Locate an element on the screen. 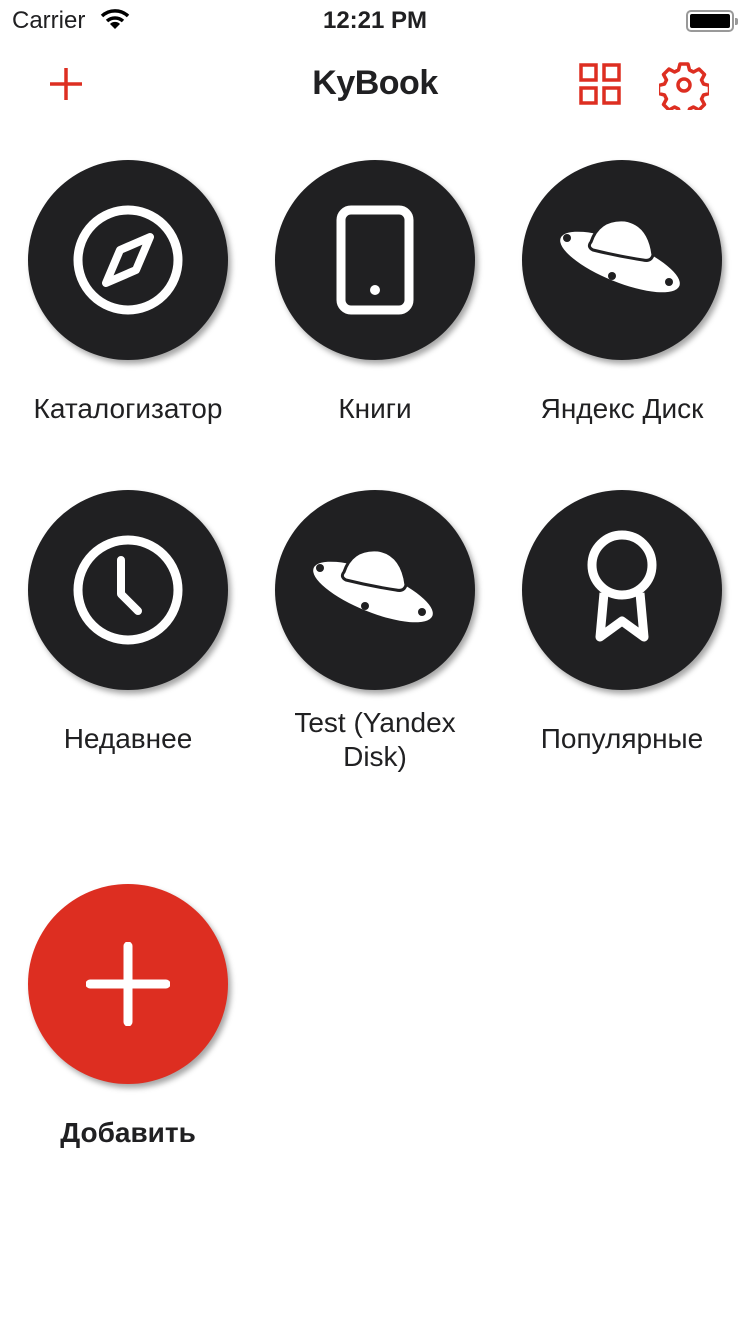 The image size is (750, 1334). tile-catalog: Каталогизатор is located at coordinates (128, 293).